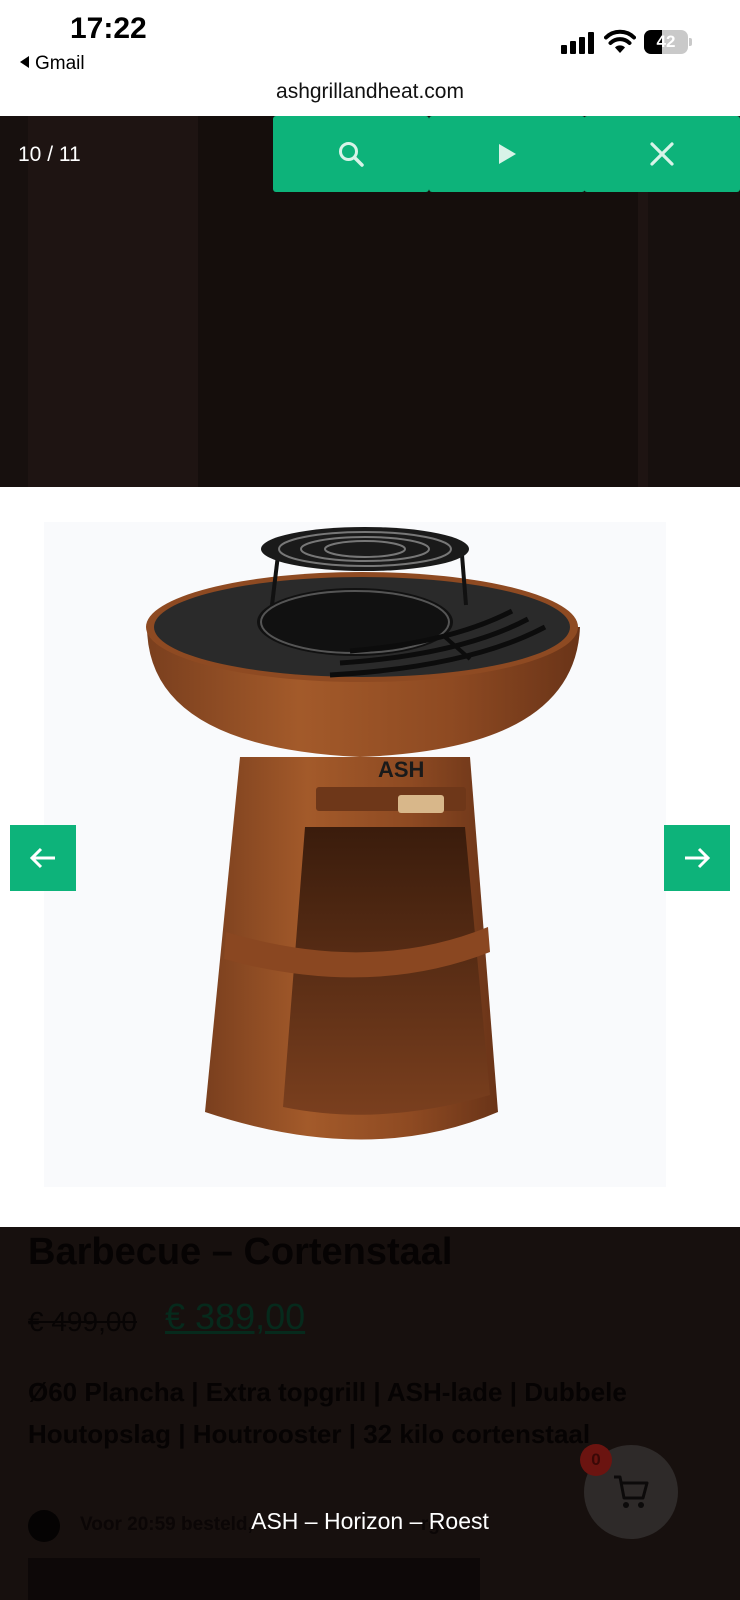 The width and height of the screenshot is (740, 1600). Describe the element at coordinates (596, 1460) in the screenshot. I see `cart-count-badge: 0` at that location.